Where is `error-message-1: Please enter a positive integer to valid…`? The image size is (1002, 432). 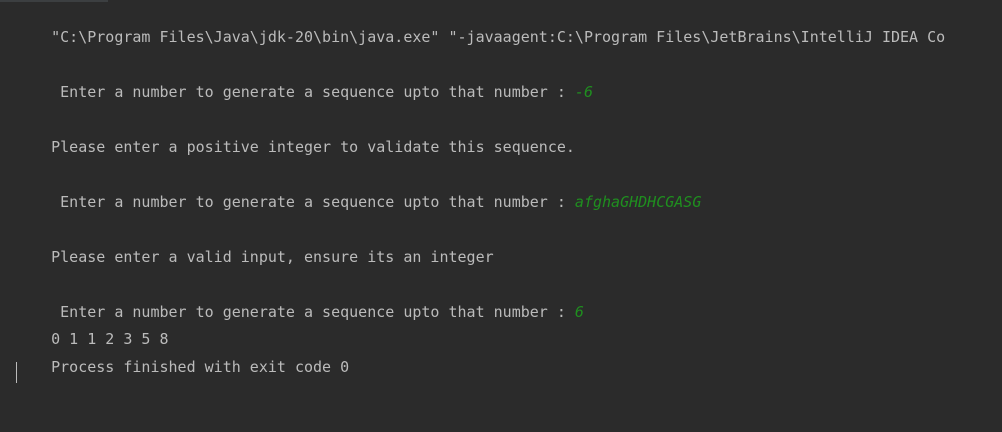 error-message-1: Please enter a positive integer to valid… is located at coordinates (295, 136).